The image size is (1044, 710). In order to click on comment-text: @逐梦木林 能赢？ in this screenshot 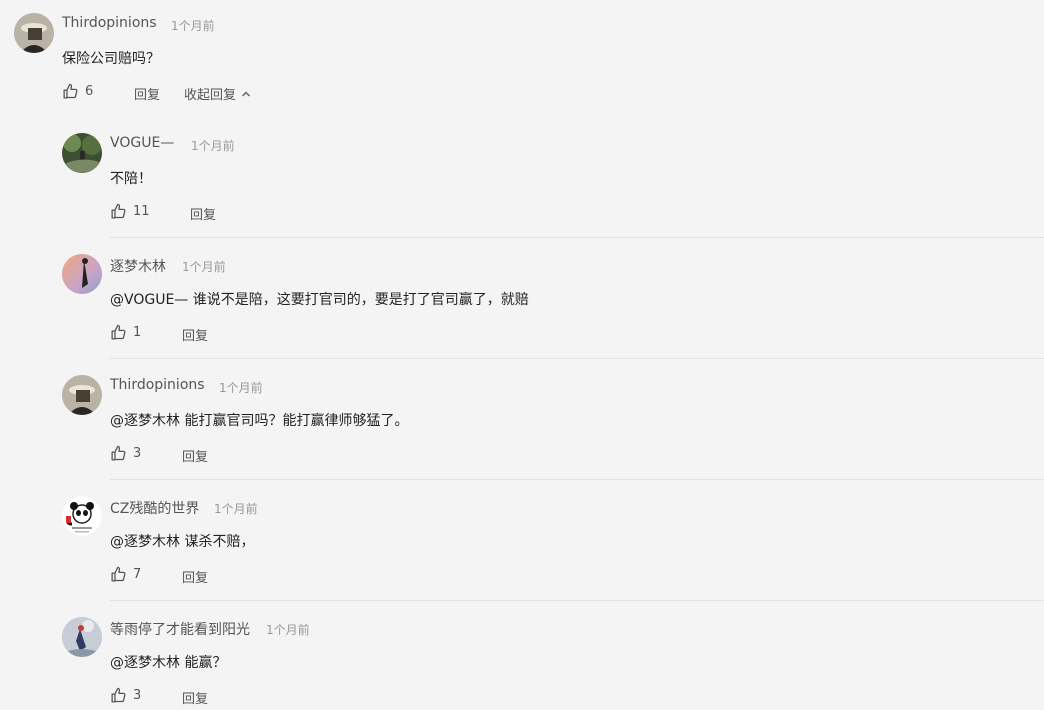, I will do `click(168, 663)`.